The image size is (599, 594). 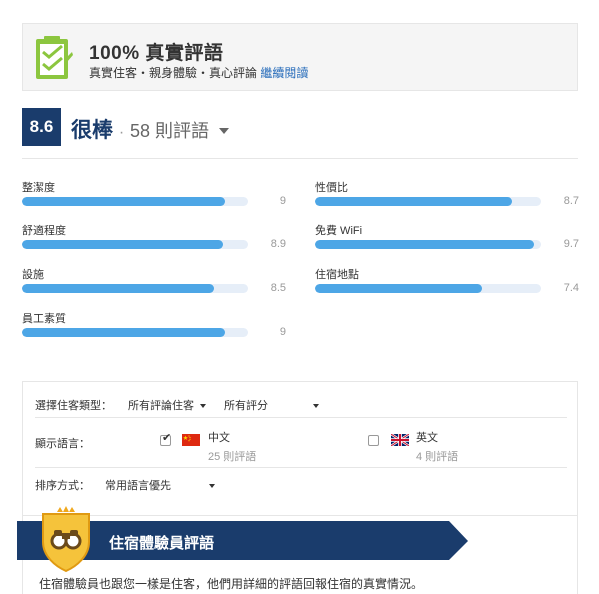 What do you see at coordinates (44, 231) in the screenshot?
I see `category-name: 舒適程度` at bounding box center [44, 231].